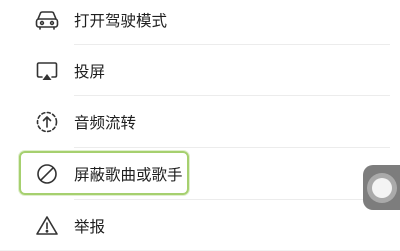 This screenshot has width=400, height=251. I want to click on menu-item-label: 屏蔽歌曲或歌手, so click(128, 174).